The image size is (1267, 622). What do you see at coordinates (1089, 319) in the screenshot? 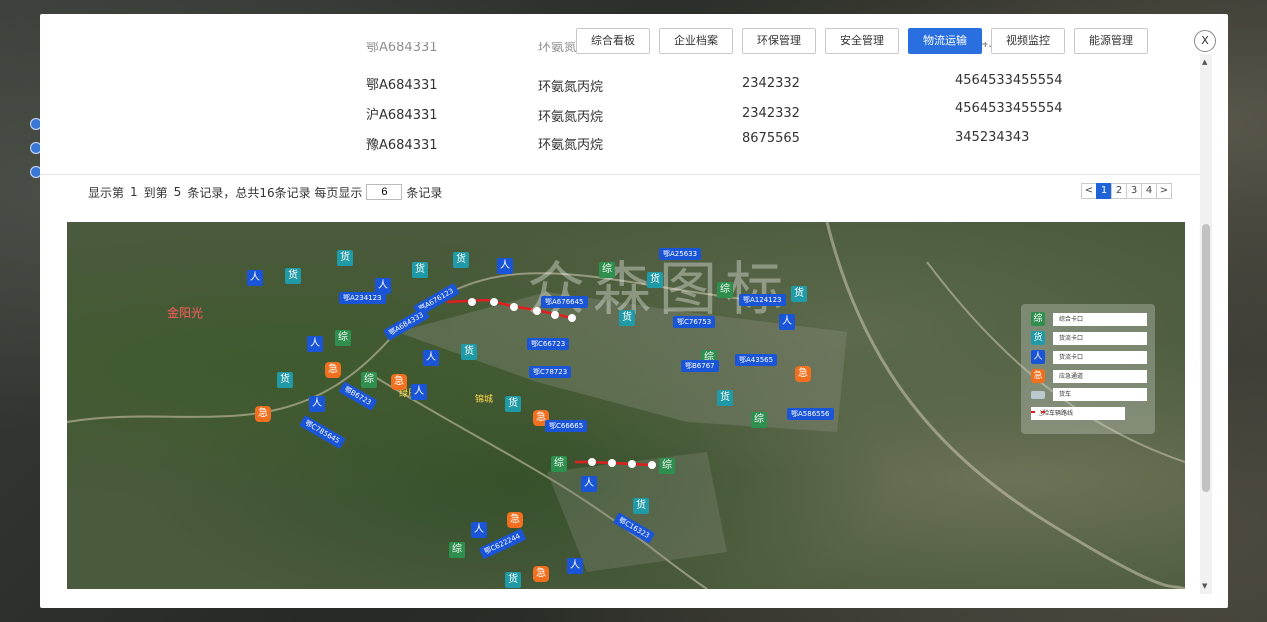
I see `legend-item: 综 综合卡口` at bounding box center [1089, 319].